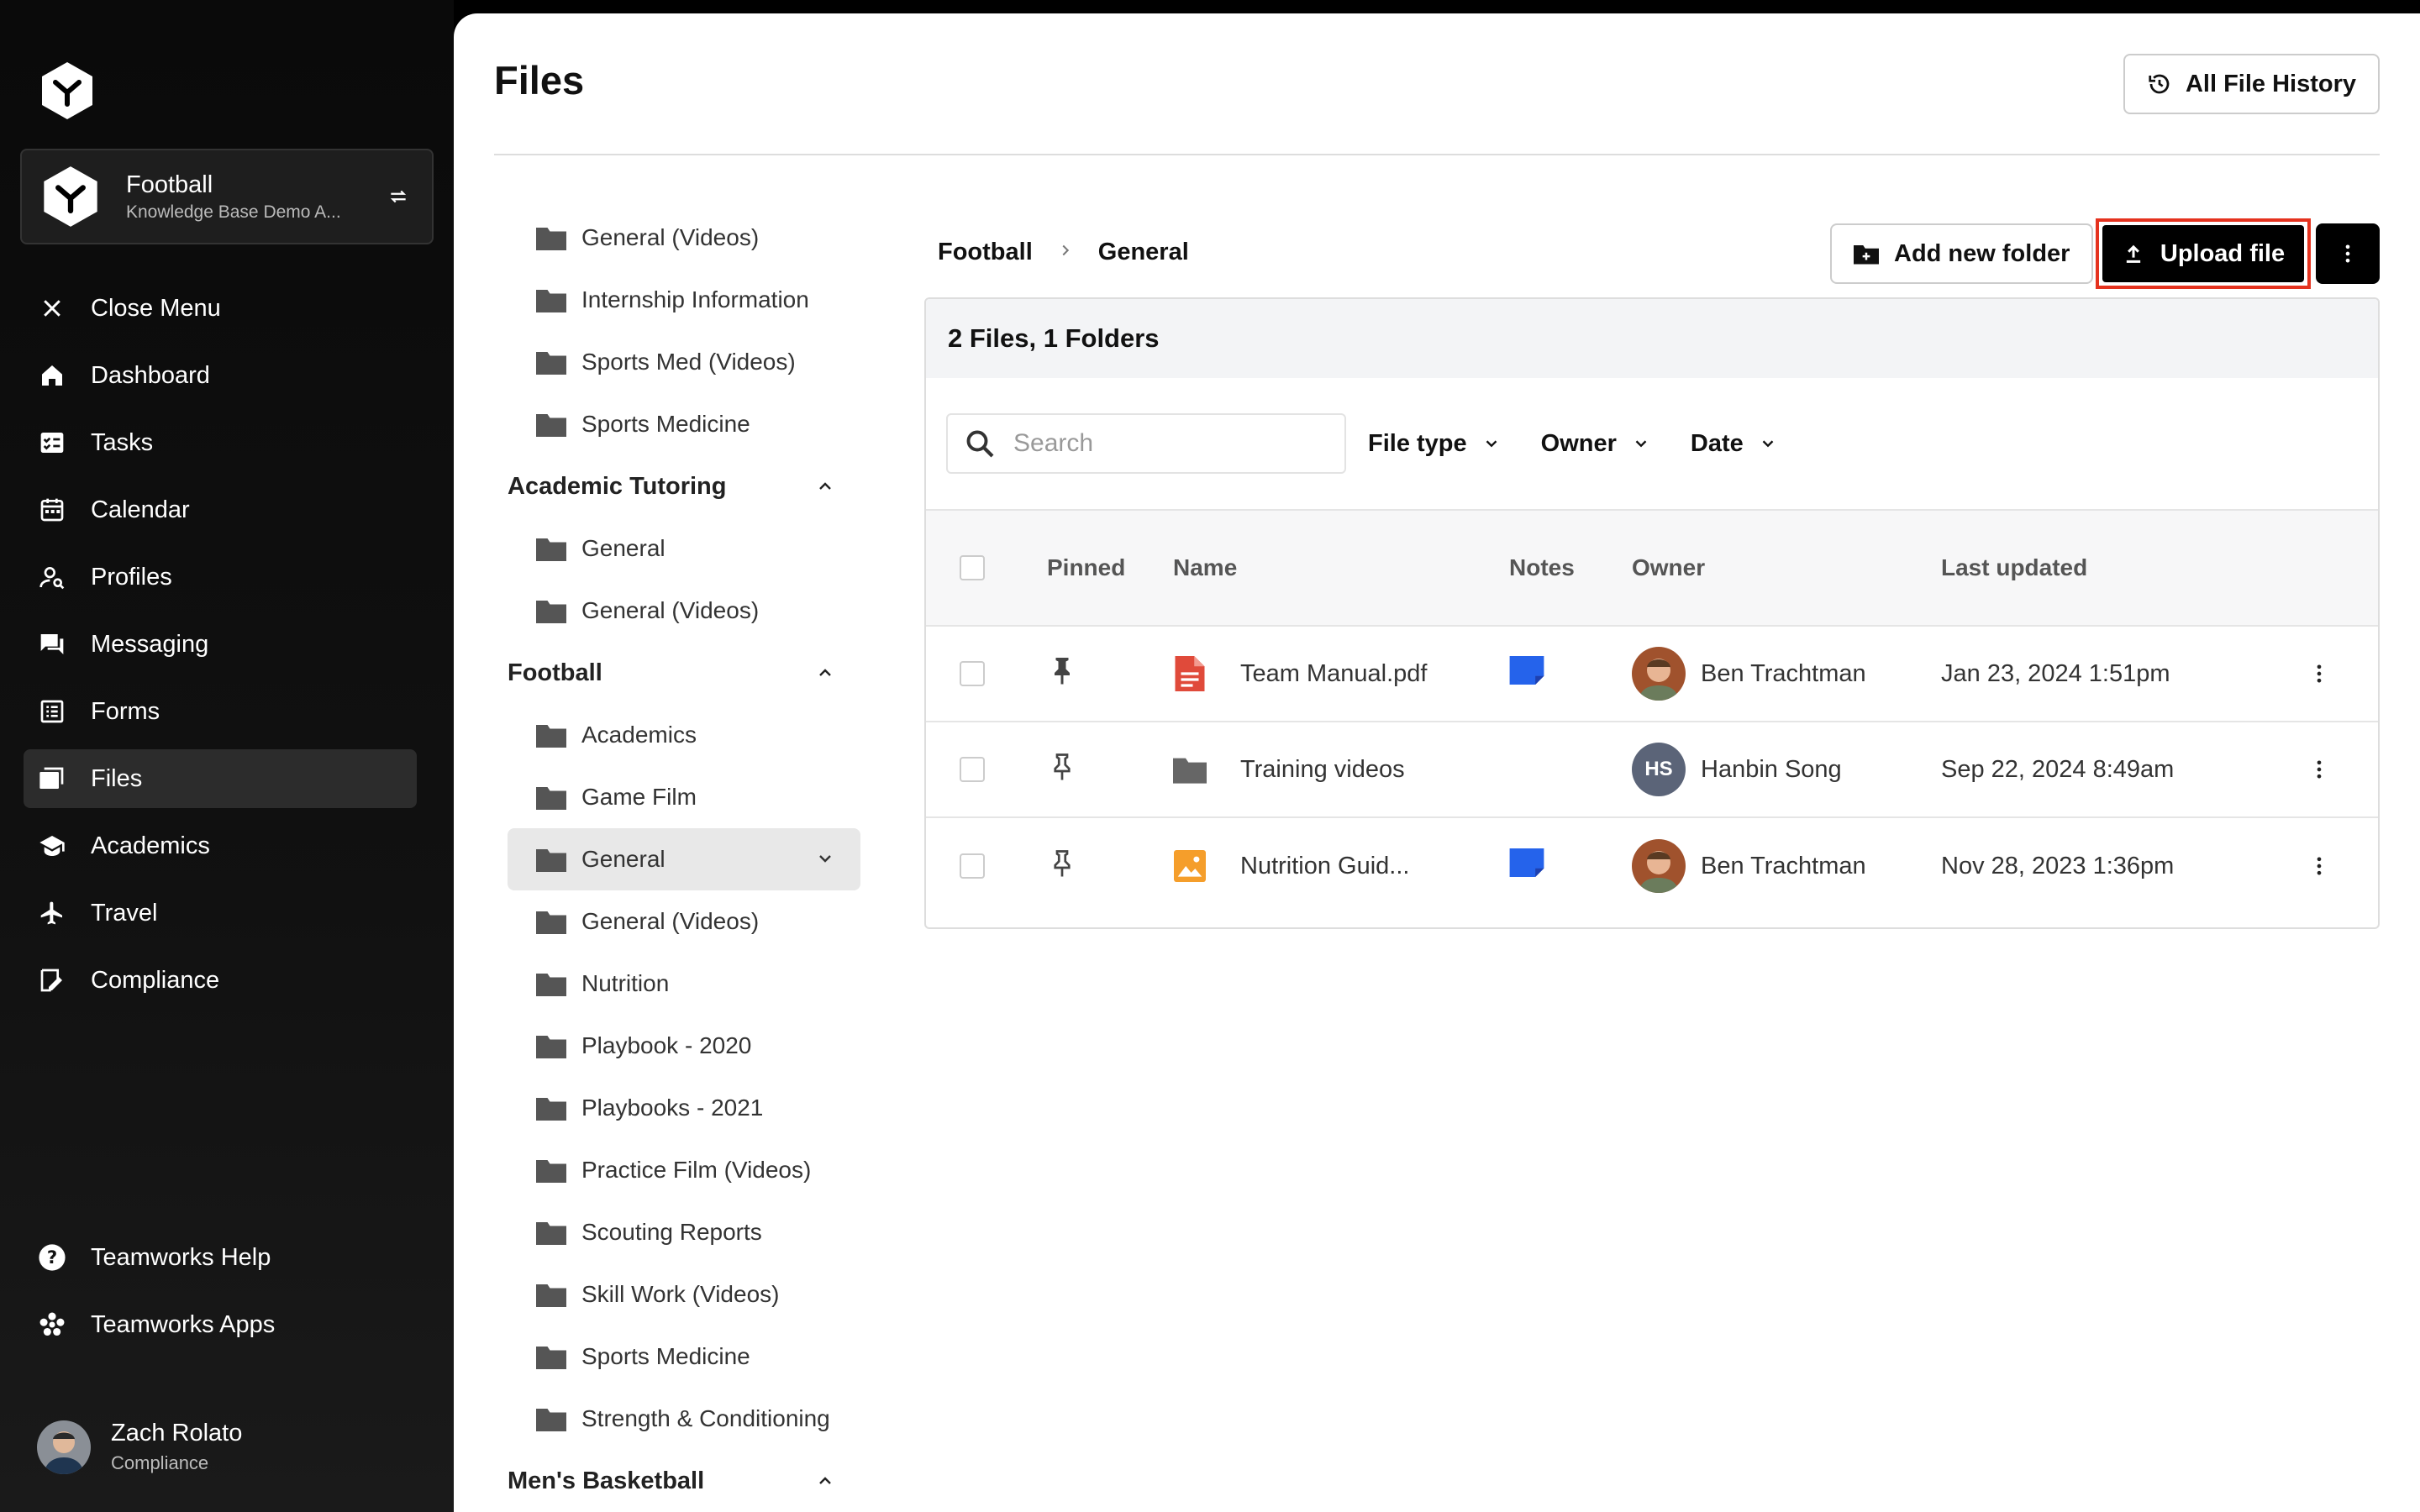 This screenshot has height=1512, width=2420. What do you see at coordinates (1106, 567) in the screenshot?
I see `column-pinned: Pinned` at bounding box center [1106, 567].